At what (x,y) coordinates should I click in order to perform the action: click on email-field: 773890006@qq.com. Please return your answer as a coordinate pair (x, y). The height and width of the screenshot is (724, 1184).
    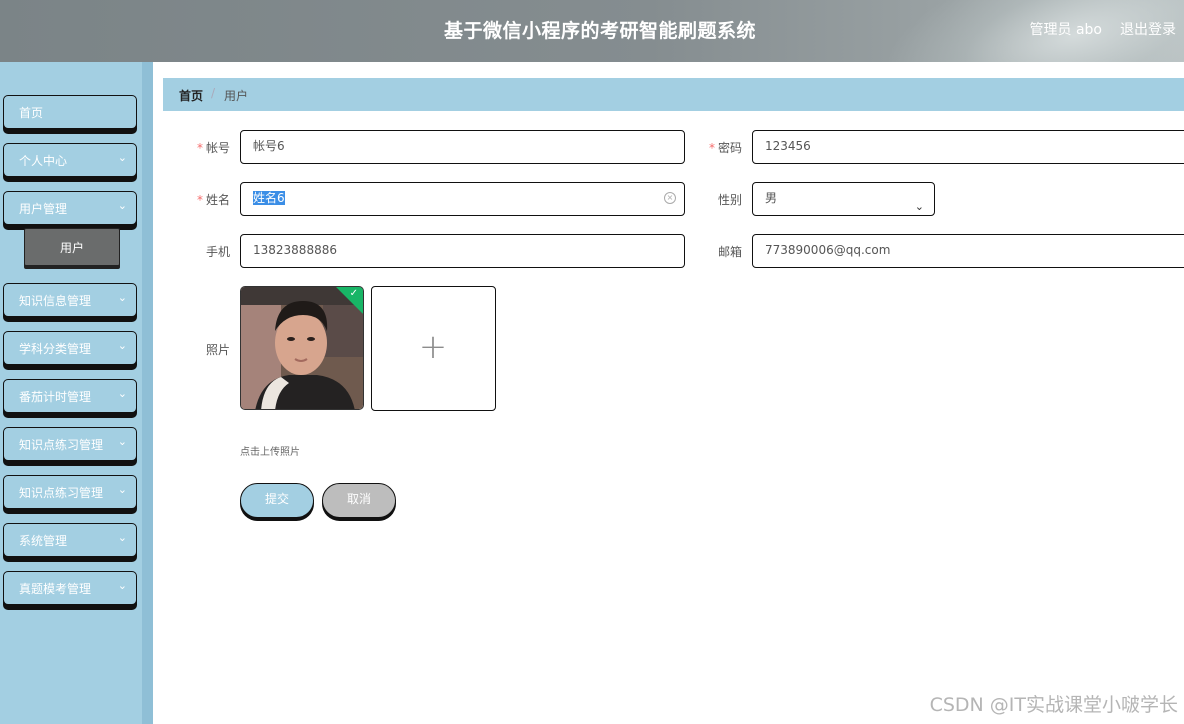
    Looking at the image, I should click on (968, 251).